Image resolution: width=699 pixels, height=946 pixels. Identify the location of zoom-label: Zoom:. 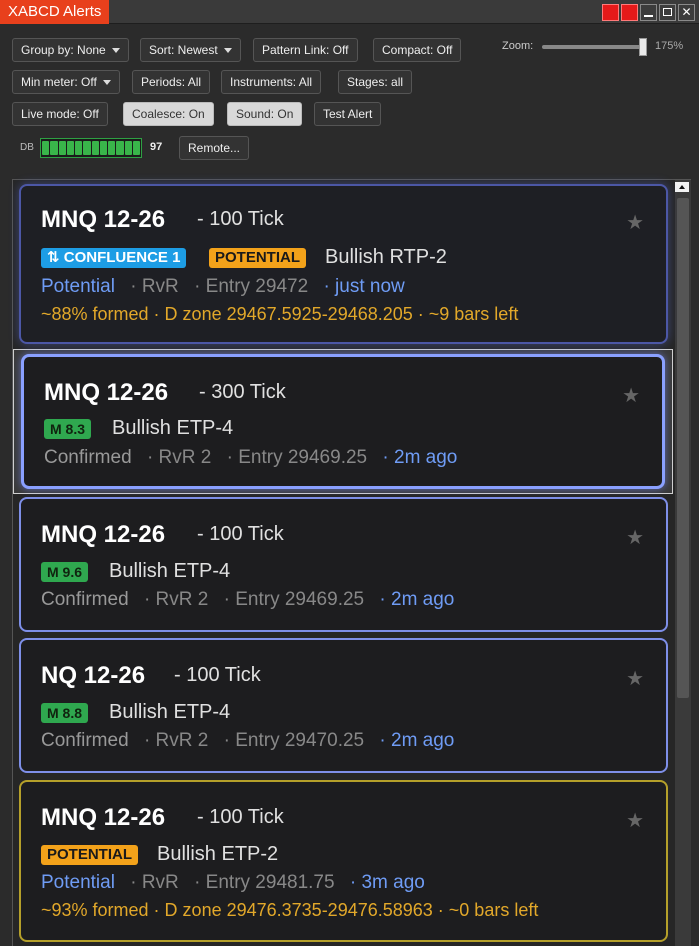
(518, 46).